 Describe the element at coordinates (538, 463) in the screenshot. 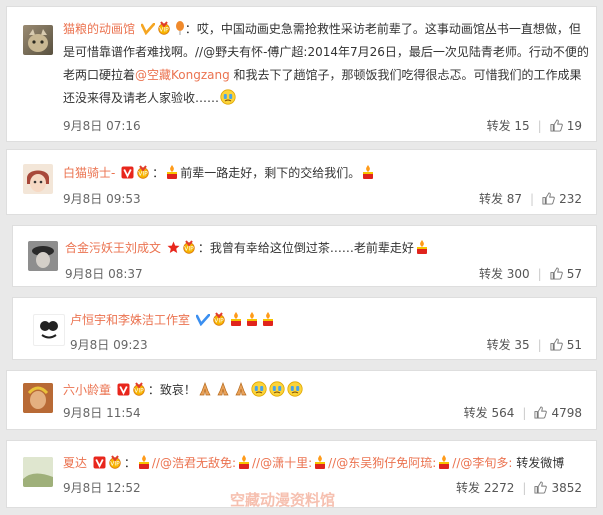

I see `comment-text: 转发微博` at that location.